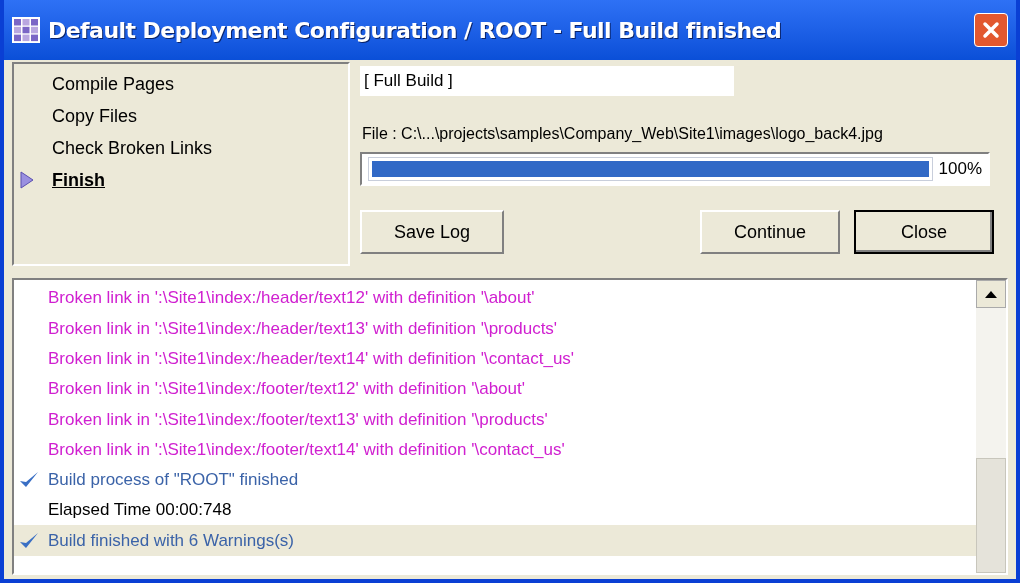  I want to click on up-arrow-icon, so click(991, 294).